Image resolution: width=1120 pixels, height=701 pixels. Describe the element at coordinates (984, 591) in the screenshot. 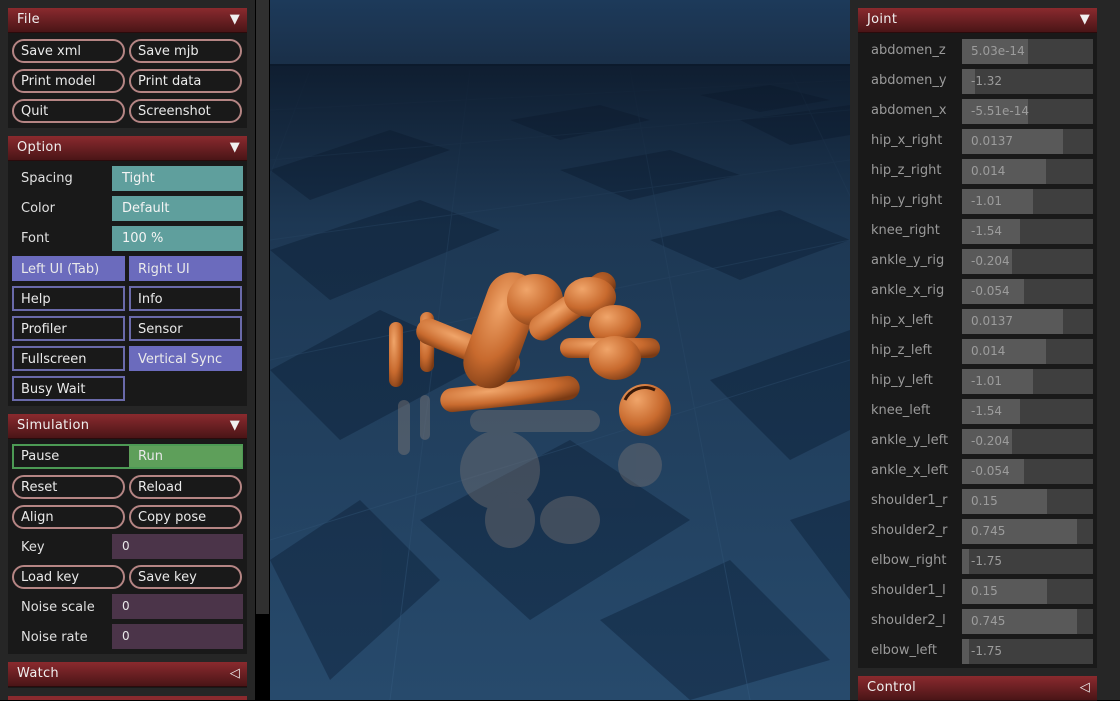

I see `joint-value: 0.15` at that location.